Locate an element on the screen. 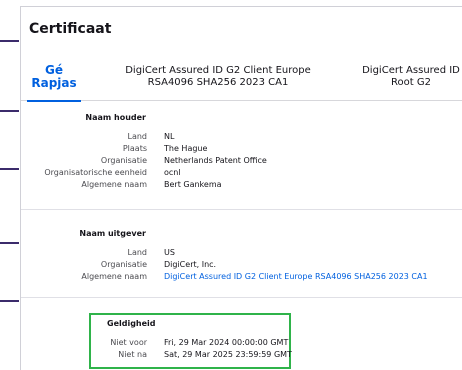 The image size is (462, 370). validity-row: Niet na Sat, 29 Mar 2025 23:59:59 GMT is located at coordinates (241, 355).